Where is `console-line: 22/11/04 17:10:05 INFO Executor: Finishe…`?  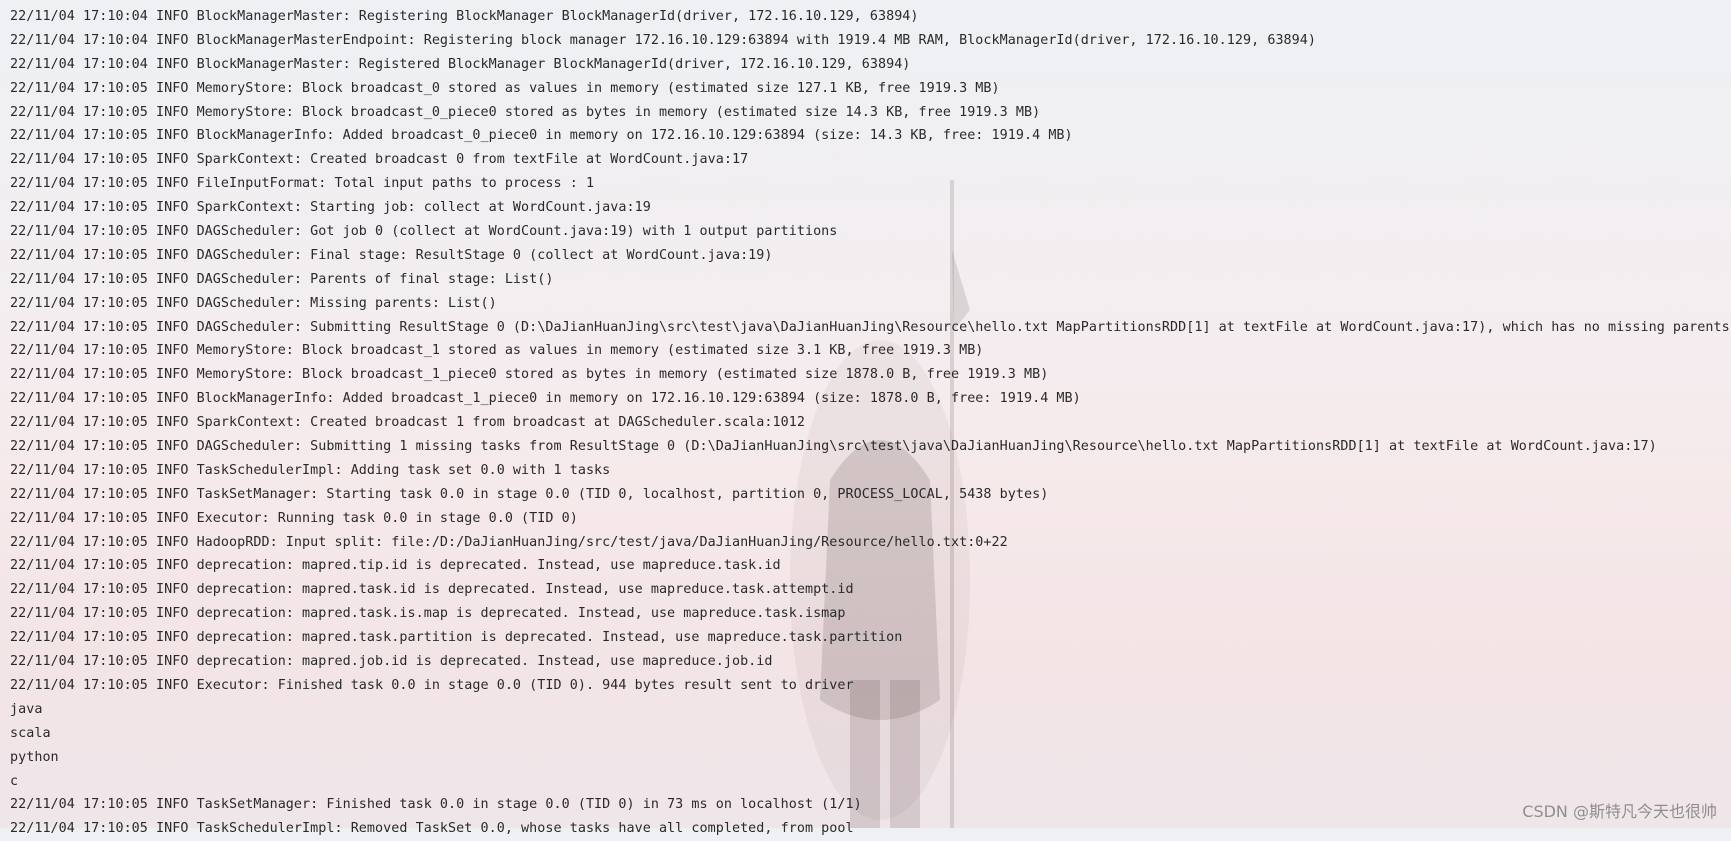 console-line: 22/11/04 17:10:05 INFO Executor: Finishe… is located at coordinates (432, 685).